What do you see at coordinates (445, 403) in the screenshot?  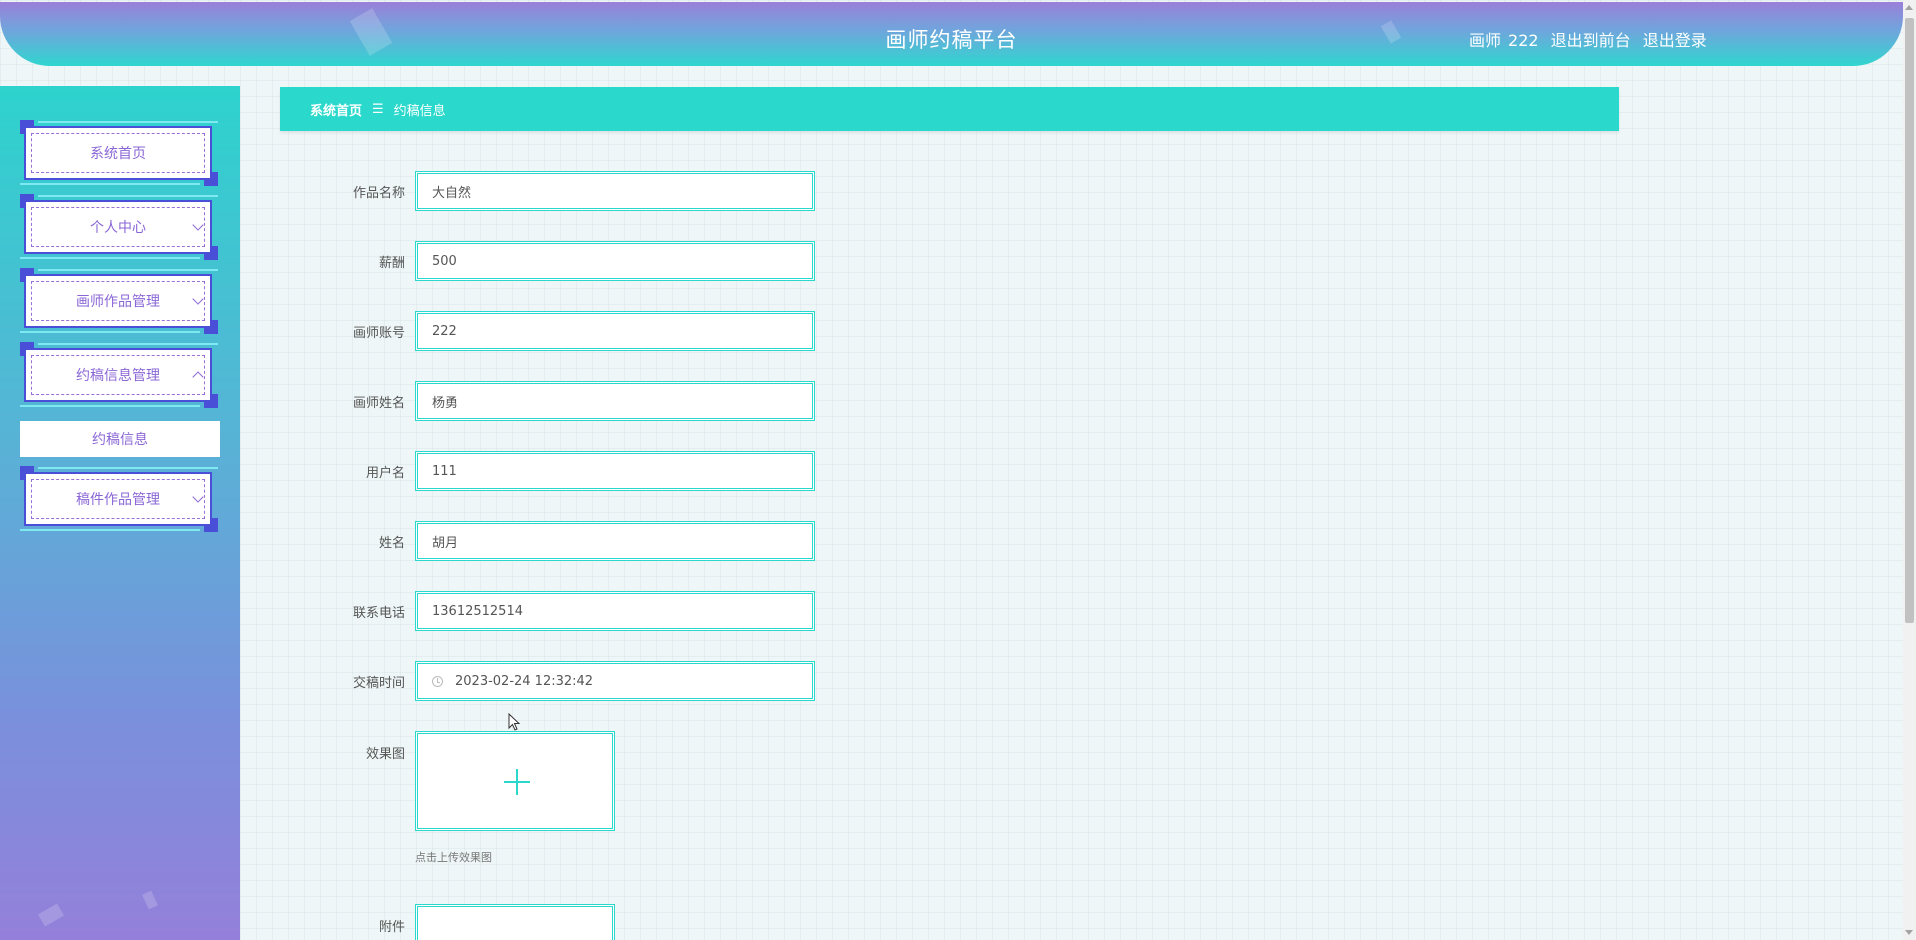 I see `field-value: 杨勇` at bounding box center [445, 403].